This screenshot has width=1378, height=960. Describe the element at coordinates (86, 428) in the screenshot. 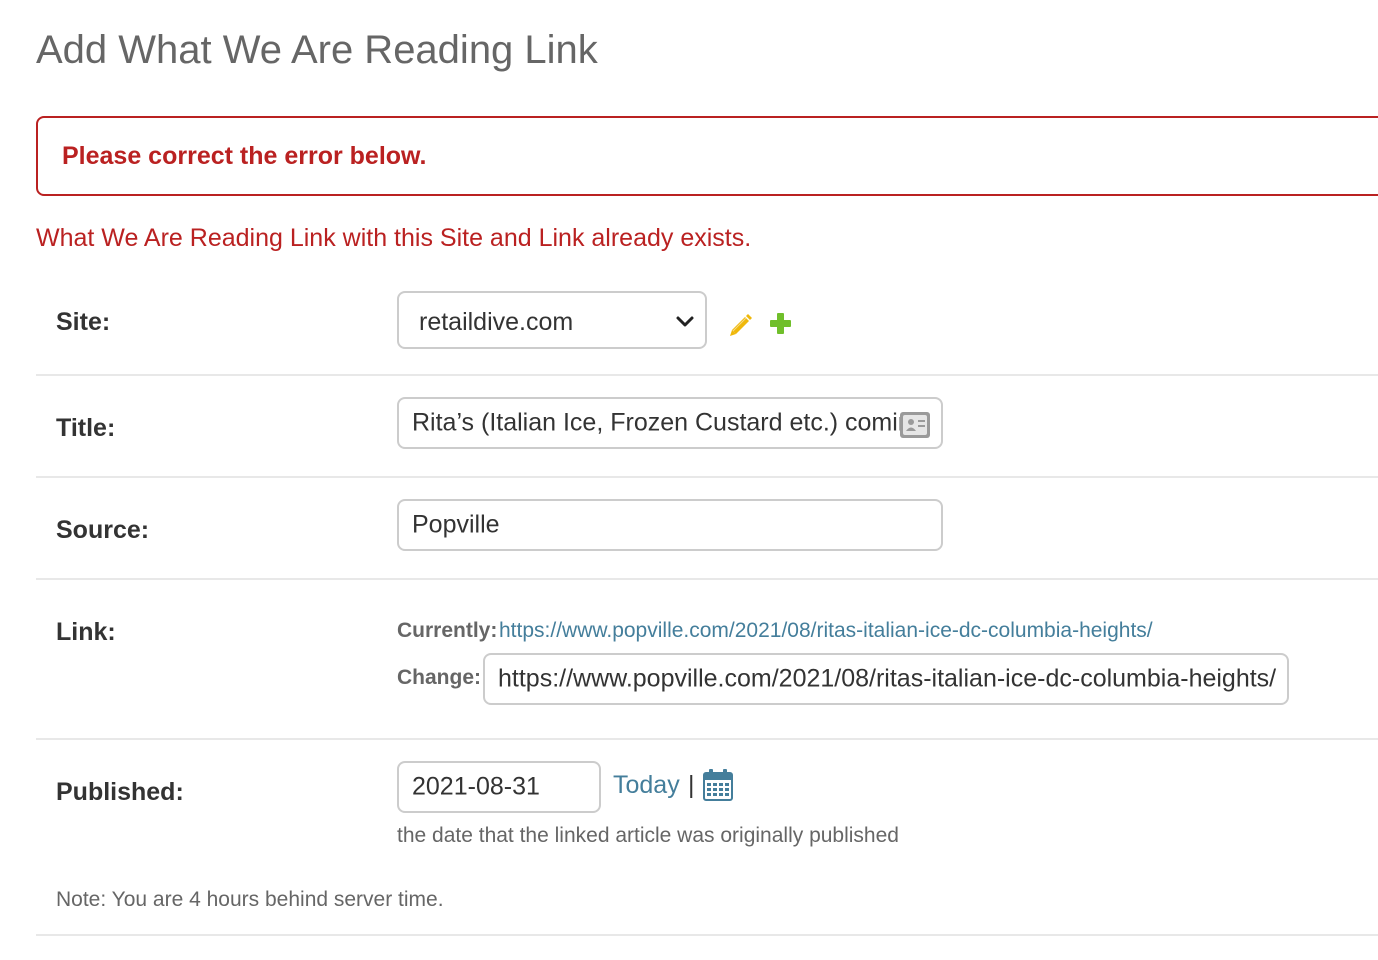

I see `title-label: Title:` at that location.